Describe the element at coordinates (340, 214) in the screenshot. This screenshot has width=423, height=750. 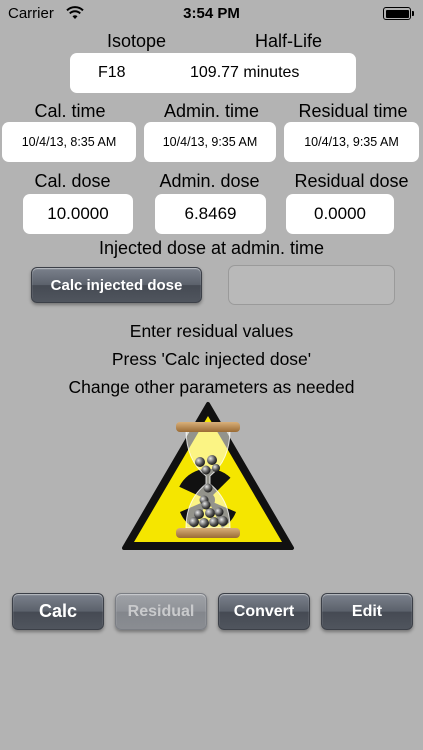
I see `residual-dose-field: 0.0000` at that location.